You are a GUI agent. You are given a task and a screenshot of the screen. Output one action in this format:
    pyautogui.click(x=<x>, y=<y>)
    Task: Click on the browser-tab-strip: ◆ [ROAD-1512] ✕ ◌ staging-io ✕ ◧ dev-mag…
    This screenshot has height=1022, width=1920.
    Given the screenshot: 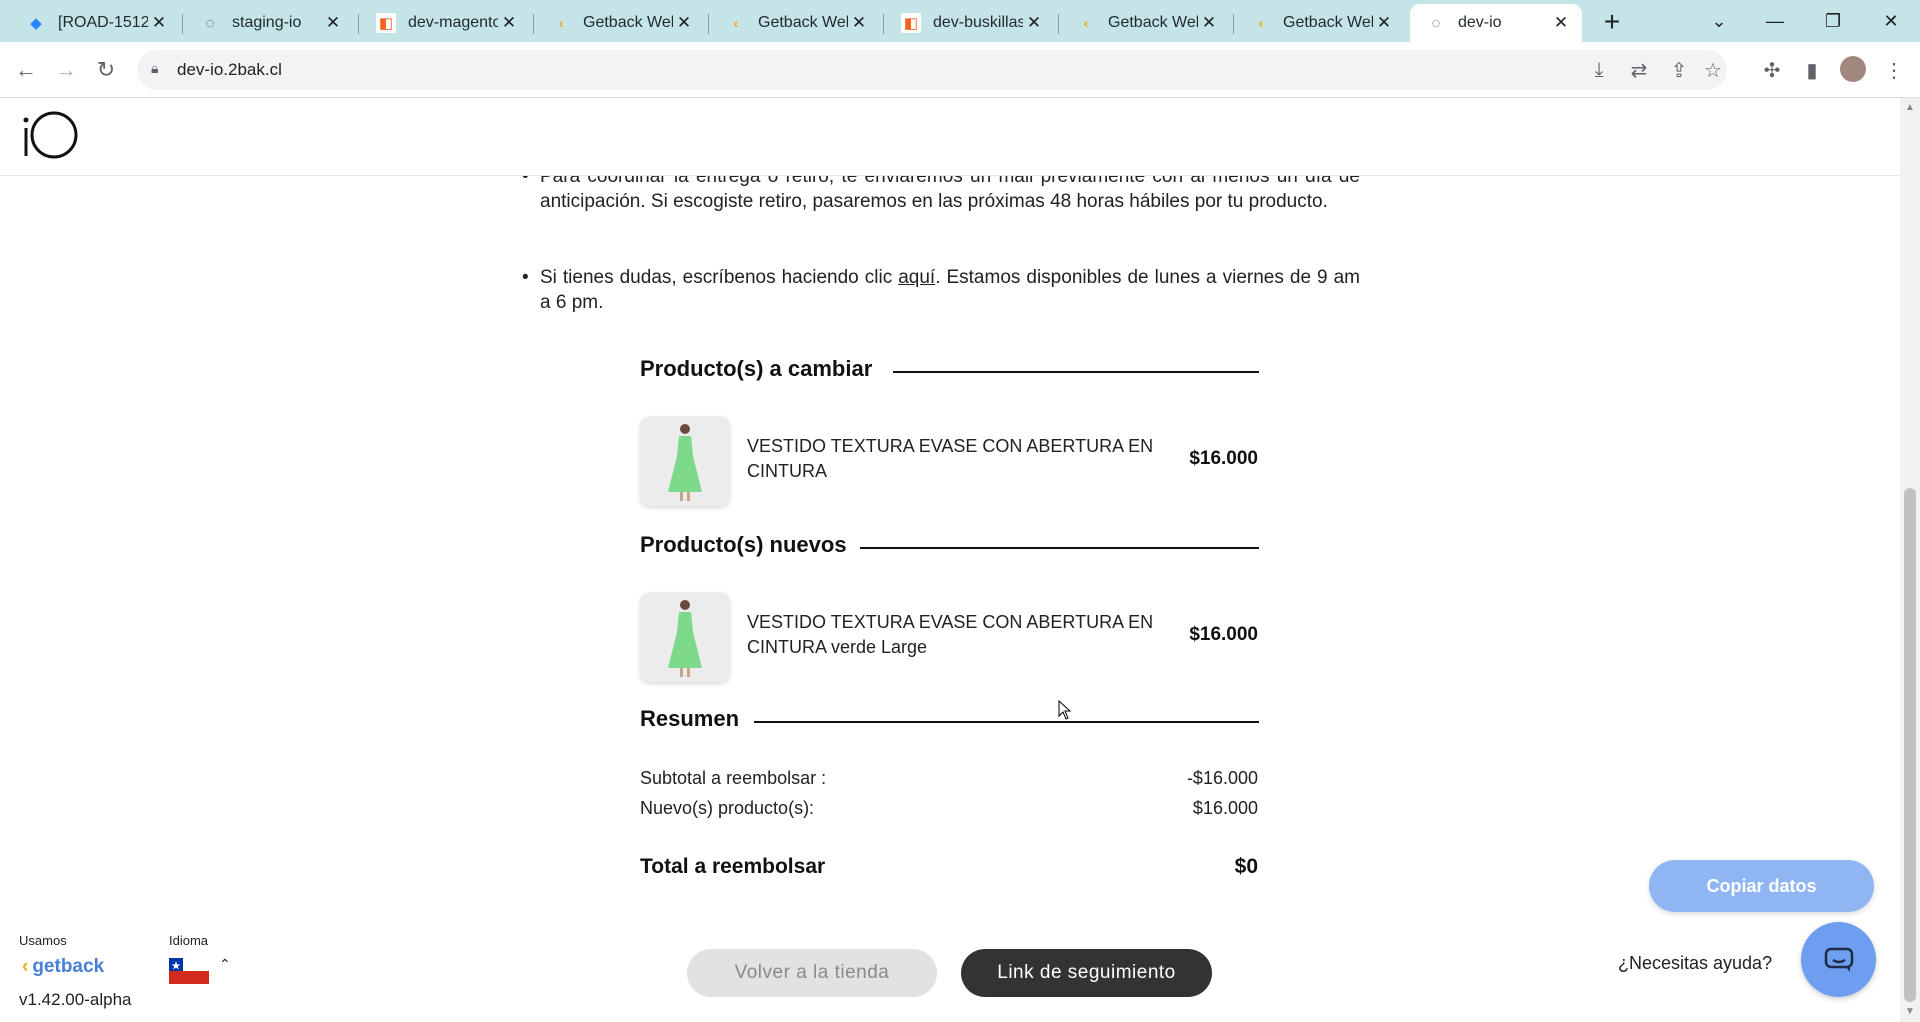 What is the action you would take?
    pyautogui.click(x=960, y=21)
    